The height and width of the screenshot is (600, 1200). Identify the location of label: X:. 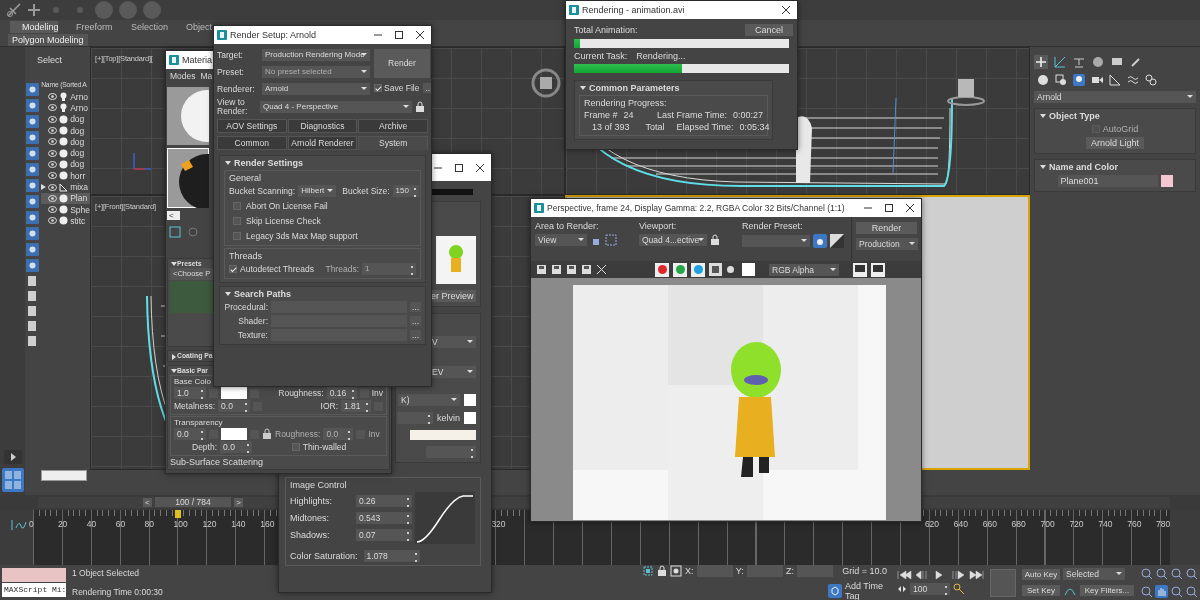
(689, 570).